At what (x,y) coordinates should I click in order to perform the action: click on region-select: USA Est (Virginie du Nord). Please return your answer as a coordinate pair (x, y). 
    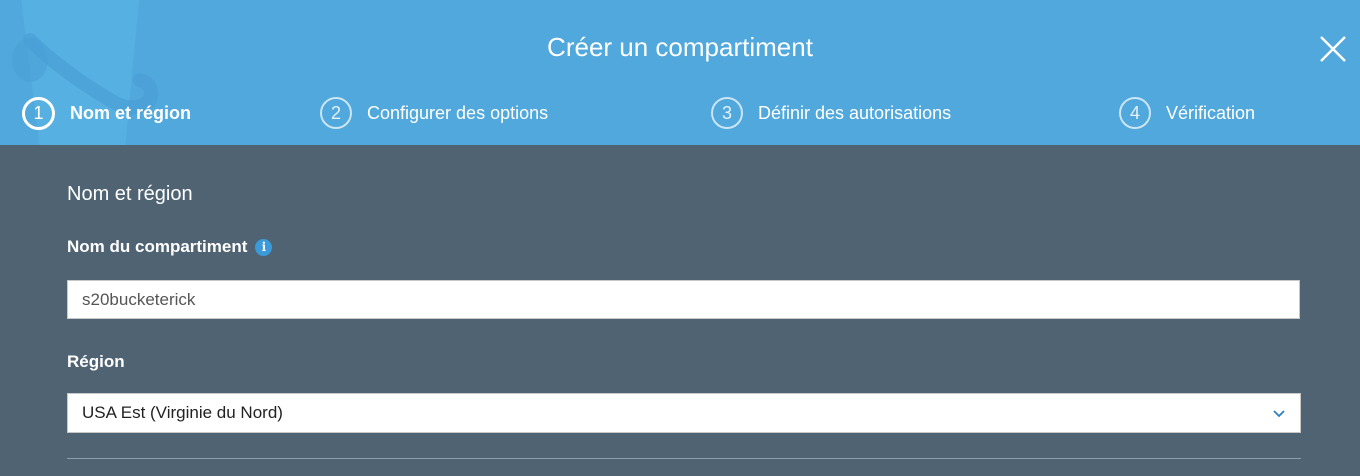
    Looking at the image, I should click on (684, 413).